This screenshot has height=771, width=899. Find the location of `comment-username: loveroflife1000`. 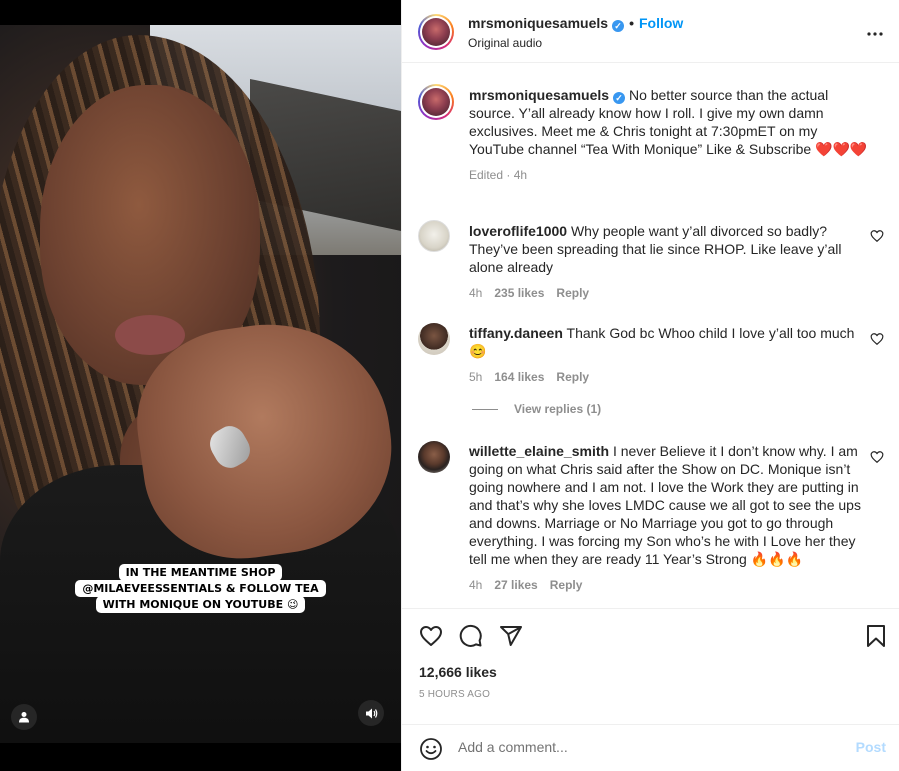

comment-username: loveroflife1000 is located at coordinates (518, 231).